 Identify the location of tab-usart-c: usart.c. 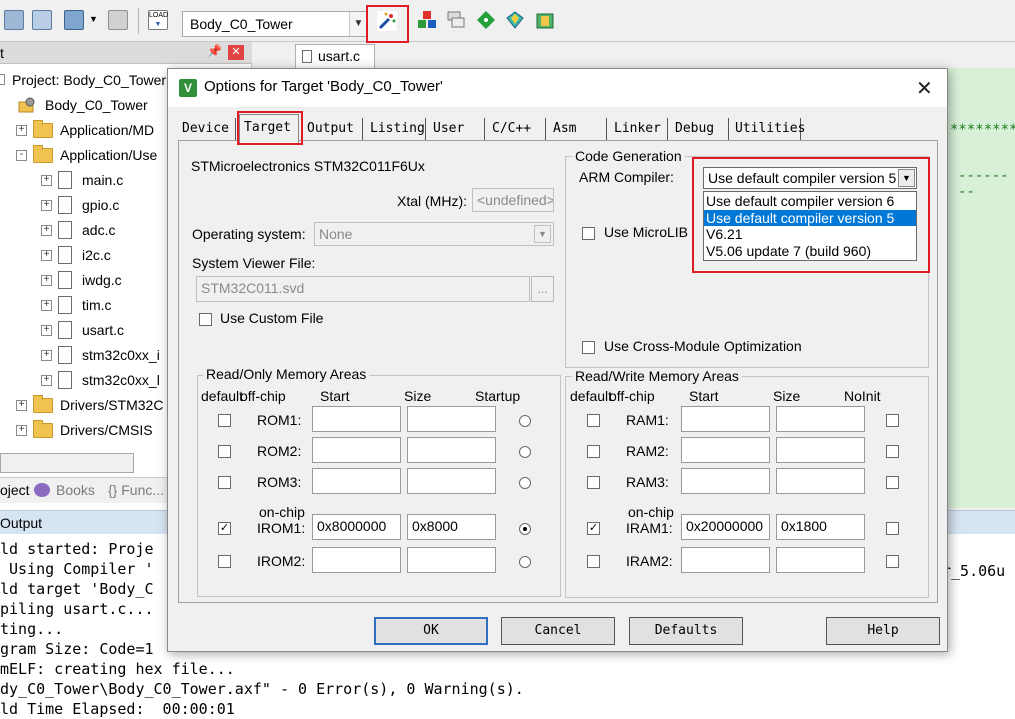
(335, 56).